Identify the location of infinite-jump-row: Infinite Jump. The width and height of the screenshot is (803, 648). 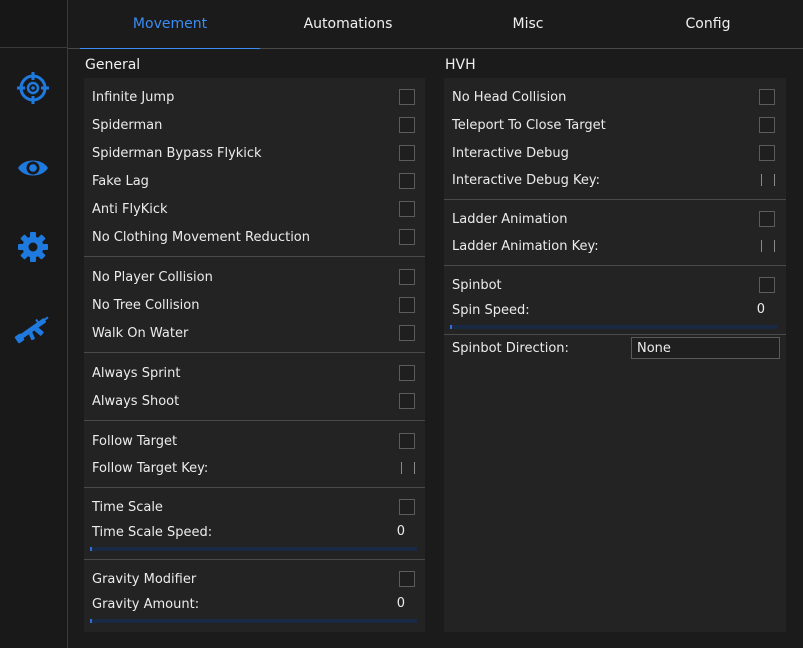
(133, 97).